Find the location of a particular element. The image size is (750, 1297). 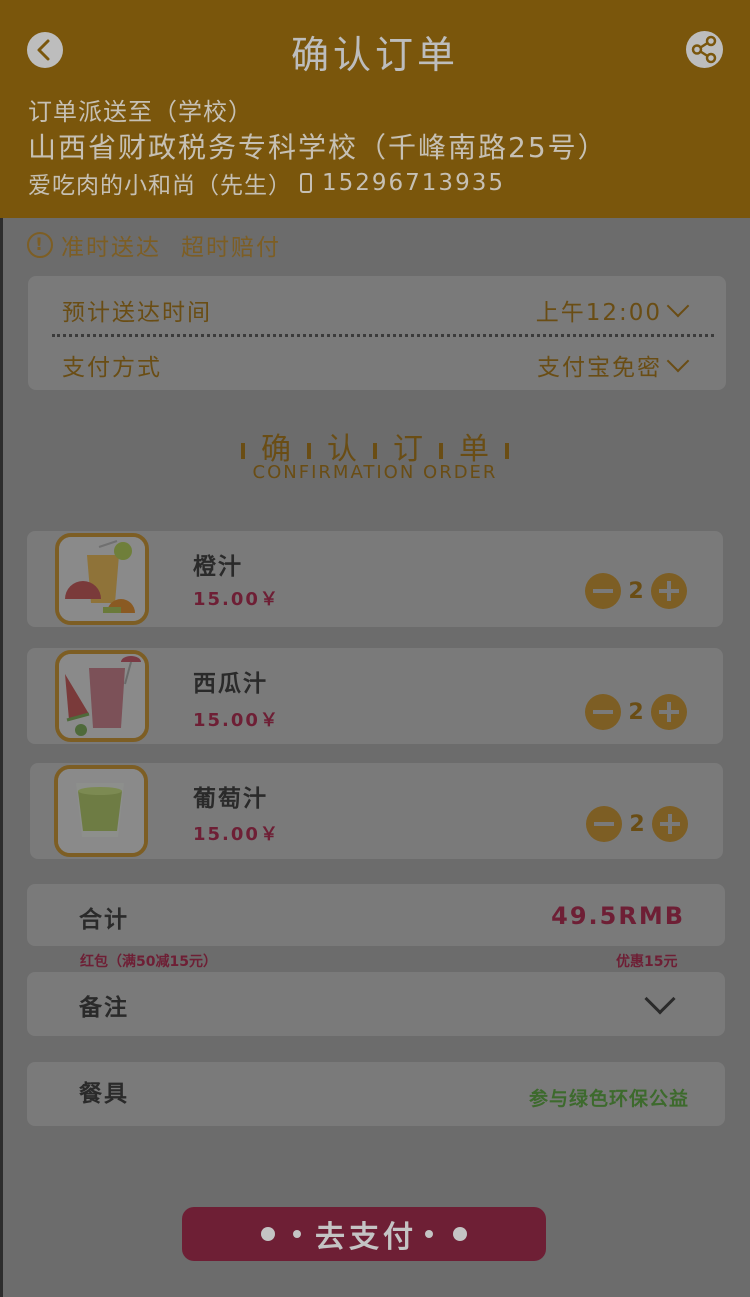

tableware-label: 餐具 is located at coordinates (104, 1094).